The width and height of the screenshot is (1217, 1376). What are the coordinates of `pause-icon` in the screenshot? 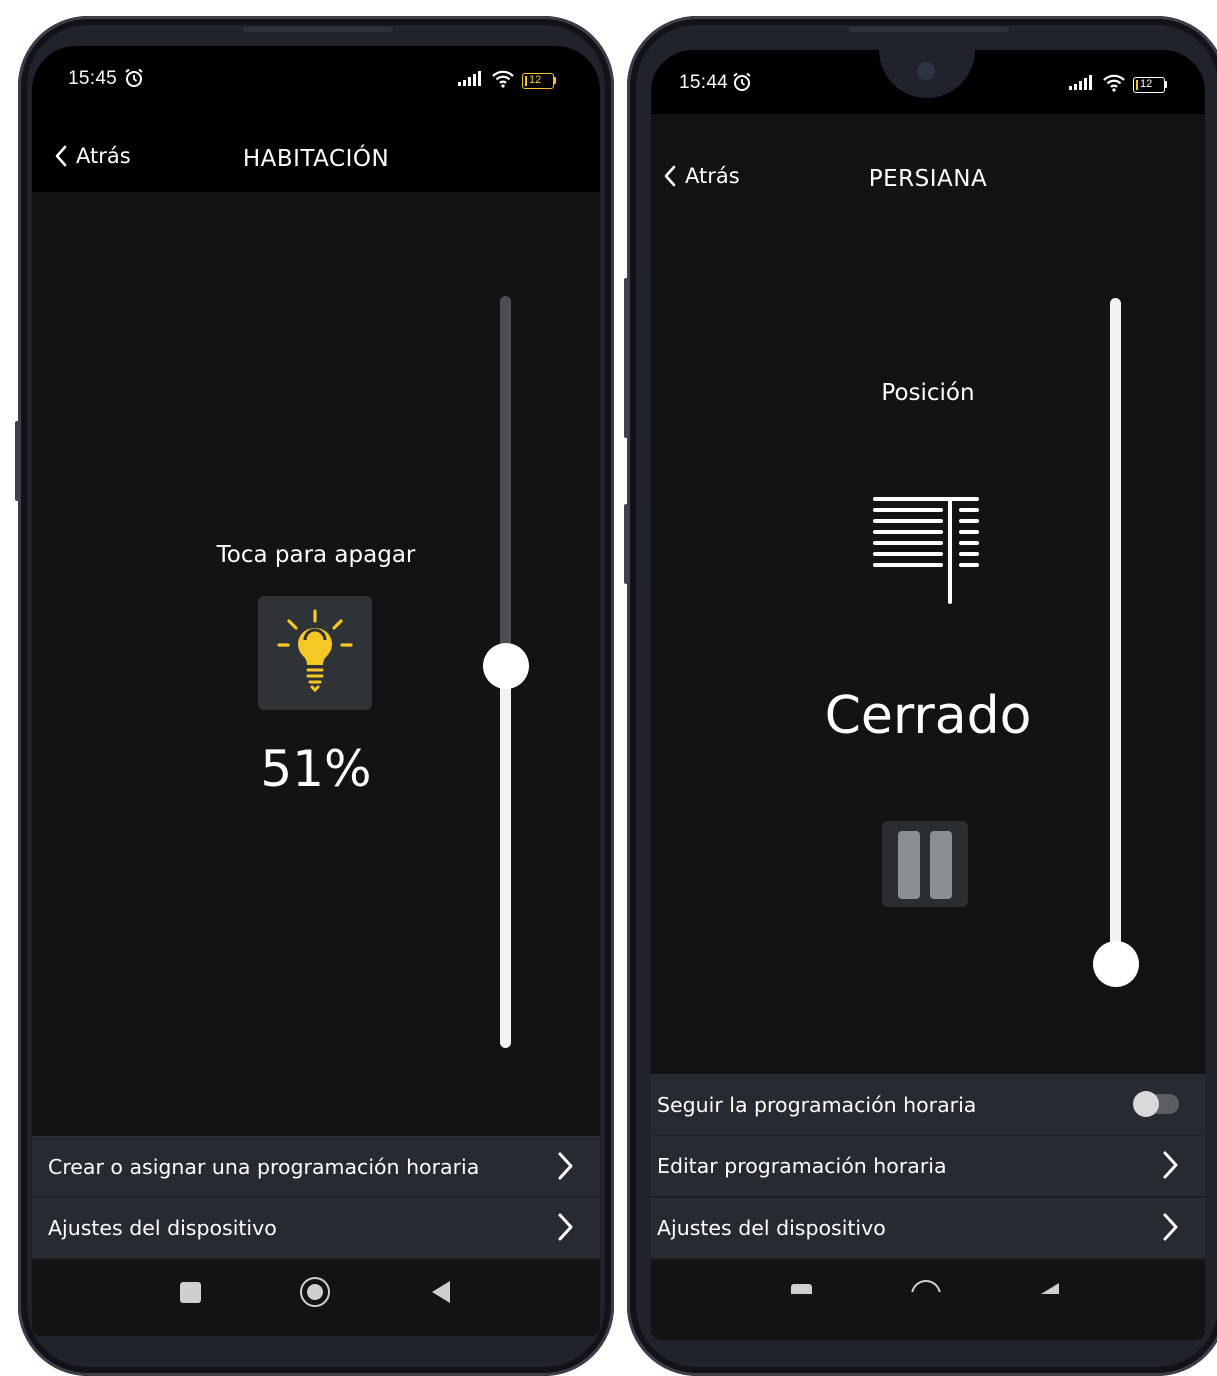 It's located at (925, 865).